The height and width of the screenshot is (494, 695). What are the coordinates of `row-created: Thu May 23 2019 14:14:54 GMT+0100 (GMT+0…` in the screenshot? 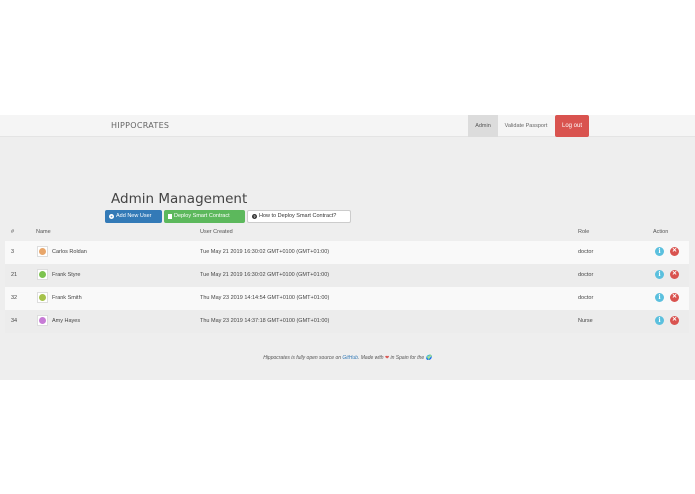 It's located at (265, 298).